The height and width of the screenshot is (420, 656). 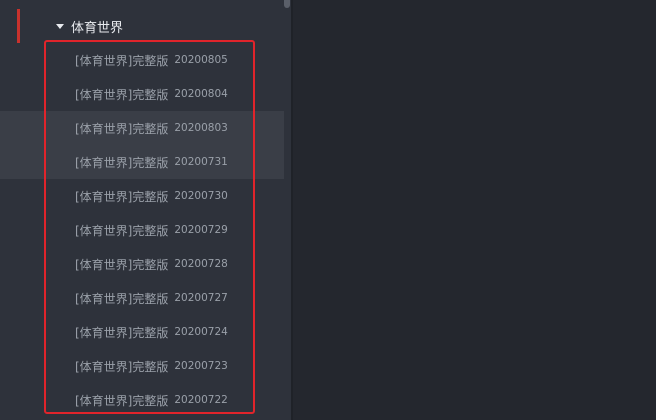 What do you see at coordinates (60, 26) in the screenshot?
I see `caret-down-icon` at bounding box center [60, 26].